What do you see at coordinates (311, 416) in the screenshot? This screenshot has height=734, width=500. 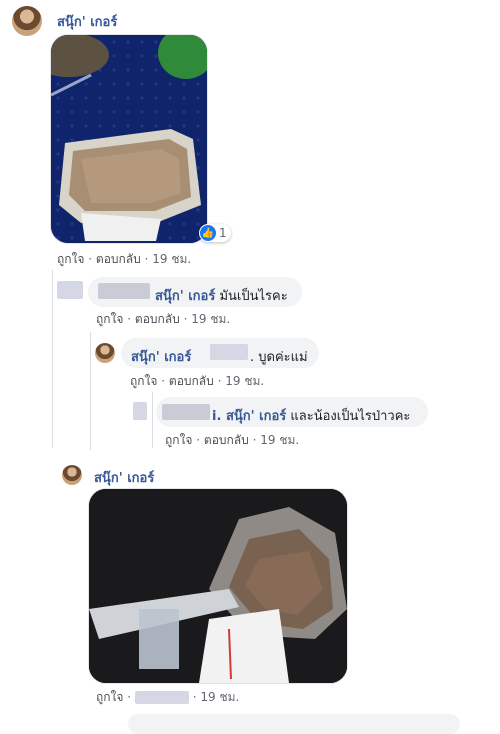 I see `comment-text: i. สนุ๊ก' เกอร์ และน้องเป็นไรป่าวคะ` at bounding box center [311, 416].